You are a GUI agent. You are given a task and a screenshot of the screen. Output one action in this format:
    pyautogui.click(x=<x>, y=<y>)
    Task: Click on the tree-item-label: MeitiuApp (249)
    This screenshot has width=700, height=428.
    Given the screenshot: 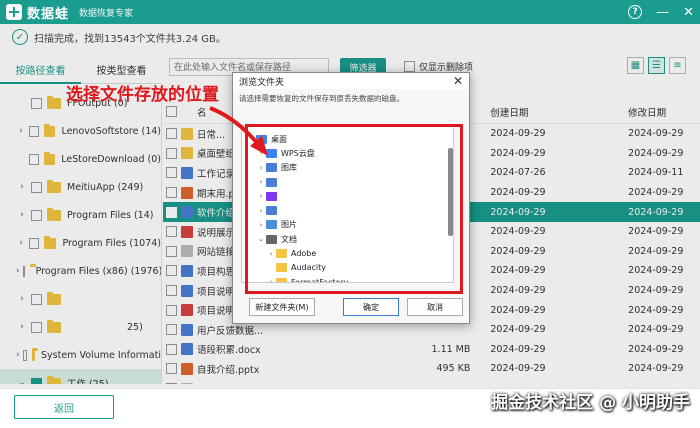 What is the action you would take?
    pyautogui.click(x=105, y=187)
    